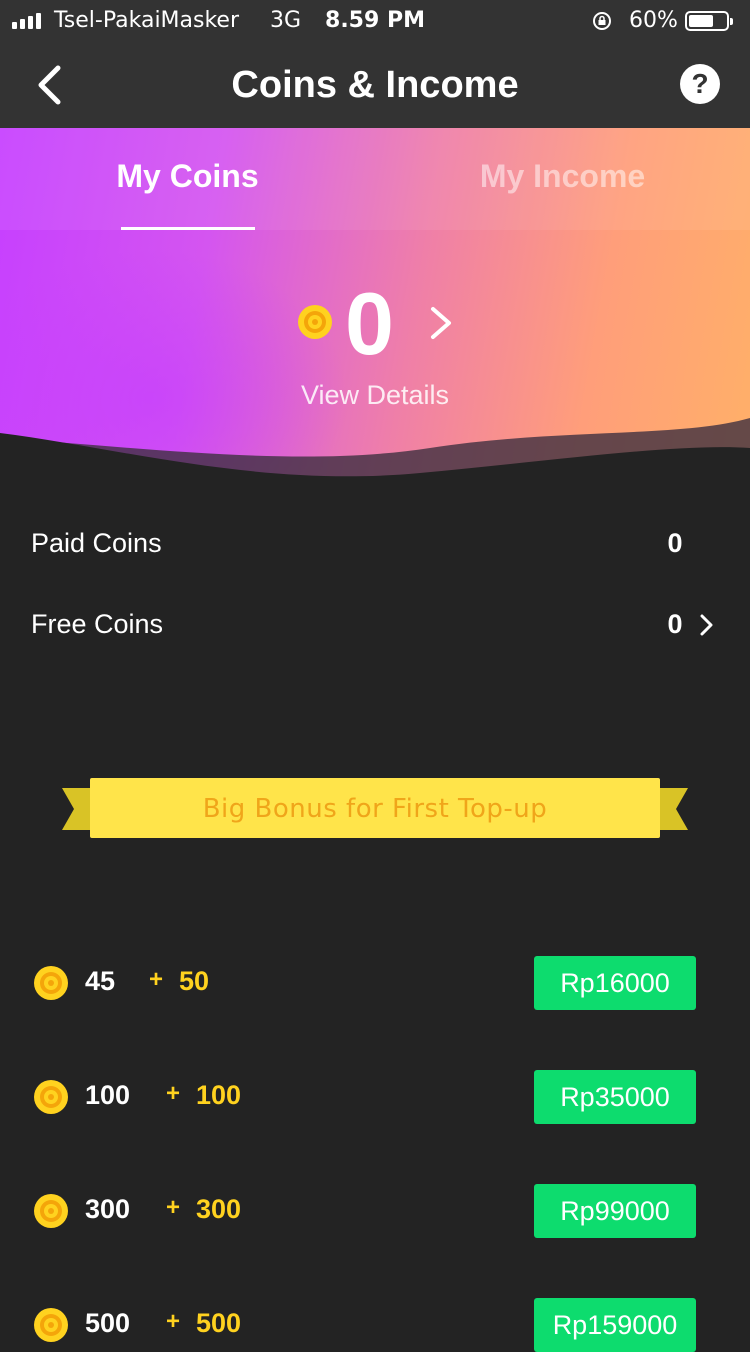 Image resolution: width=750 pixels, height=1352 pixels. What do you see at coordinates (653, 20) in the screenshot?
I see `battery-percent: 60%` at bounding box center [653, 20].